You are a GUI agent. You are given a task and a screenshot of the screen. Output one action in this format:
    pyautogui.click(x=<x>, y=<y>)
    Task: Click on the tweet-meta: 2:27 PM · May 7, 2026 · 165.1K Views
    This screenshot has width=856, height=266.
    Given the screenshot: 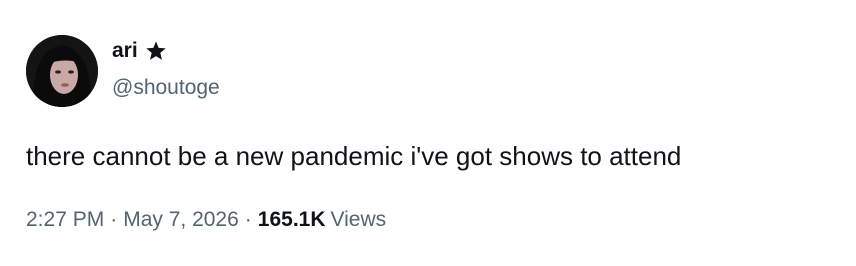 What is the action you would take?
    pyautogui.click(x=206, y=220)
    